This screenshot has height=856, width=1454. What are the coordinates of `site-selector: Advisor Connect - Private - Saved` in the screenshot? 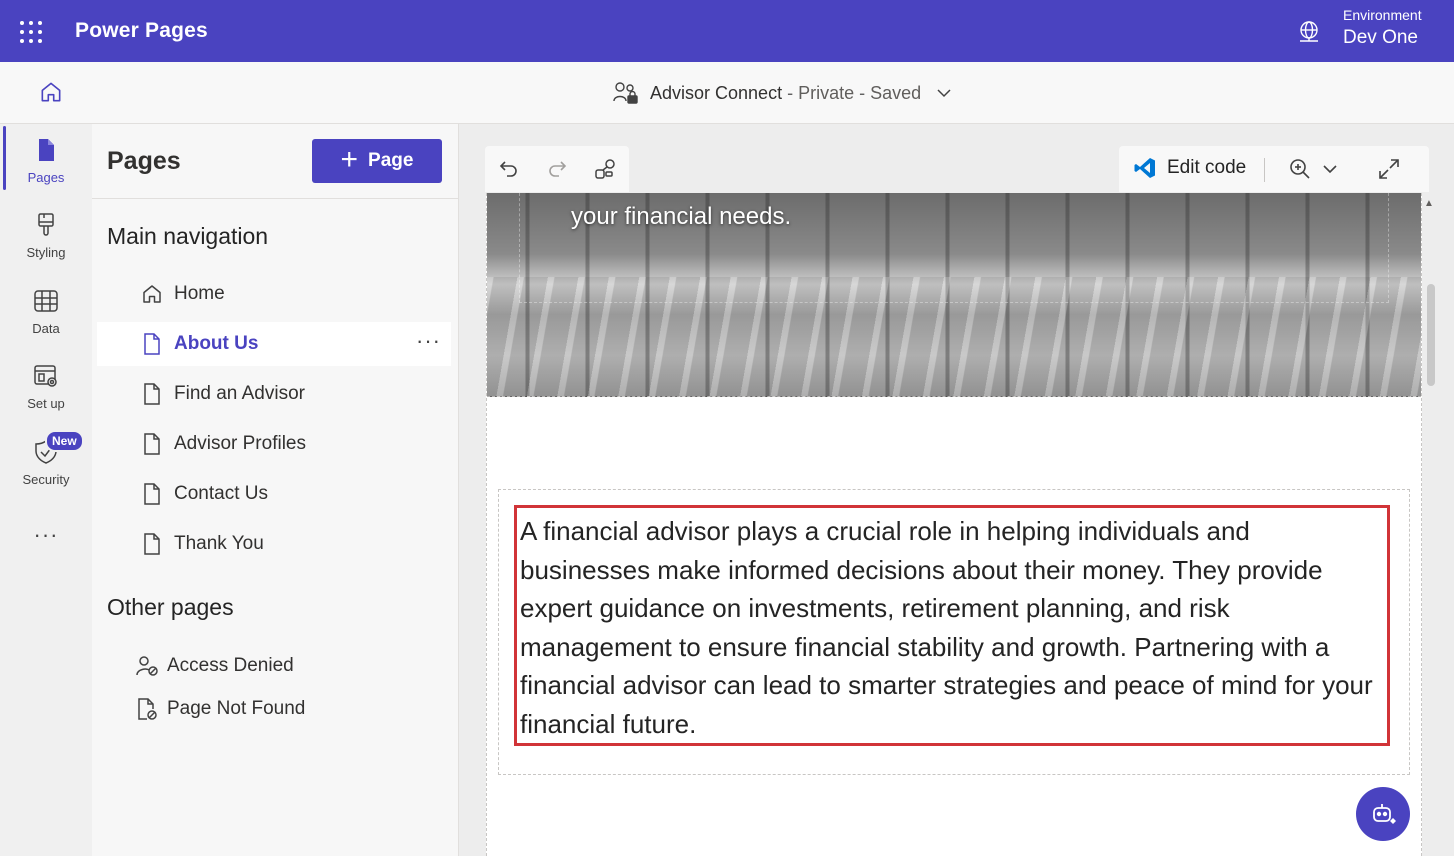 It's located at (782, 93).